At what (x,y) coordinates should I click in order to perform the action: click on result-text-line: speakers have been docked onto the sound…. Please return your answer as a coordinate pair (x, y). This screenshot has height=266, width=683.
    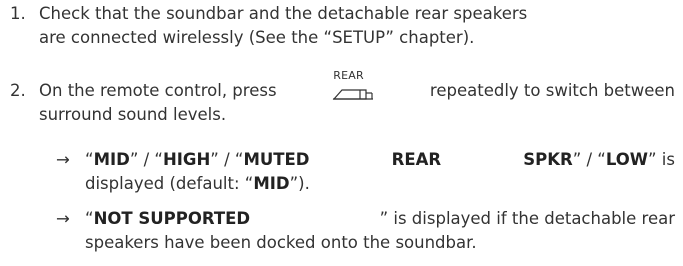
    Looking at the image, I should click on (281, 242).